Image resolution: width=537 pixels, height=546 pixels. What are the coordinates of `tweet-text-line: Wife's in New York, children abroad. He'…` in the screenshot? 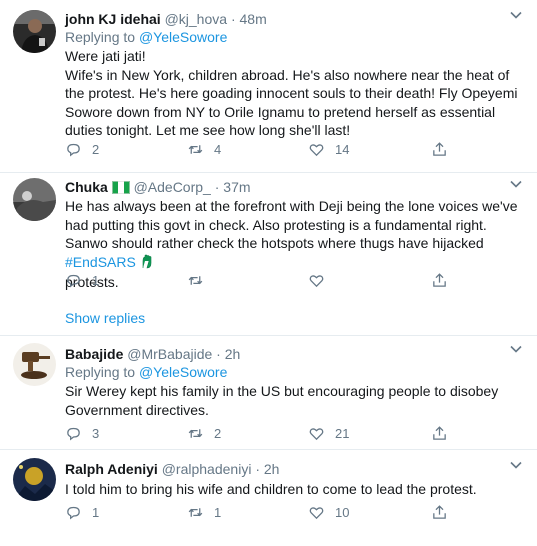 It's located at (291, 102).